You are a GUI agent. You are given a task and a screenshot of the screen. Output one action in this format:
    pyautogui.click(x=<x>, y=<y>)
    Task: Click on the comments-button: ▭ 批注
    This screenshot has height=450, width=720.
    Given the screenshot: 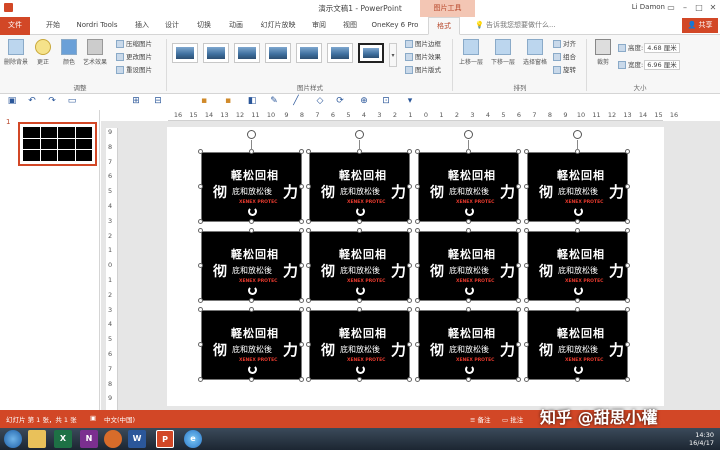 What is the action you would take?
    pyautogui.click(x=512, y=419)
    